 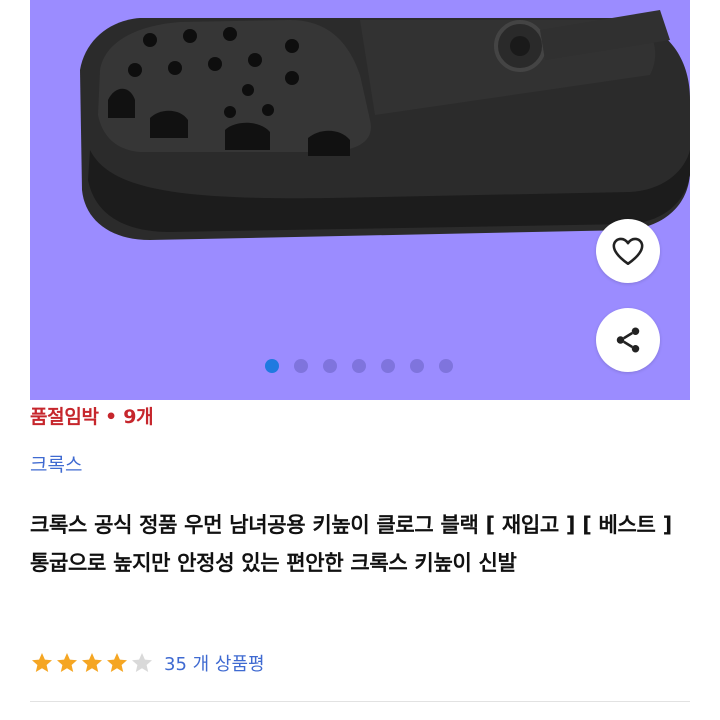 What do you see at coordinates (56, 463) in the screenshot?
I see `brand-link: 크록스` at bounding box center [56, 463].